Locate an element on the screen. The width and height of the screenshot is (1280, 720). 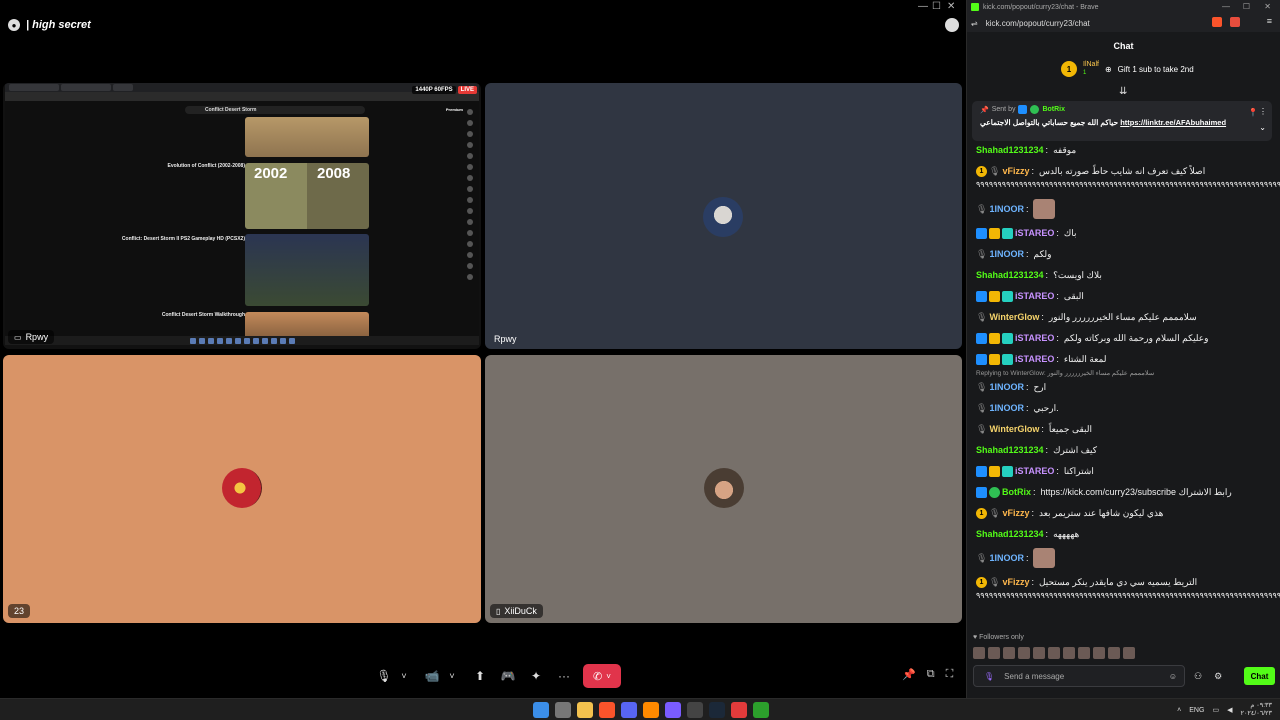
moderator-badge-icon is located at coordinates (981, 338).